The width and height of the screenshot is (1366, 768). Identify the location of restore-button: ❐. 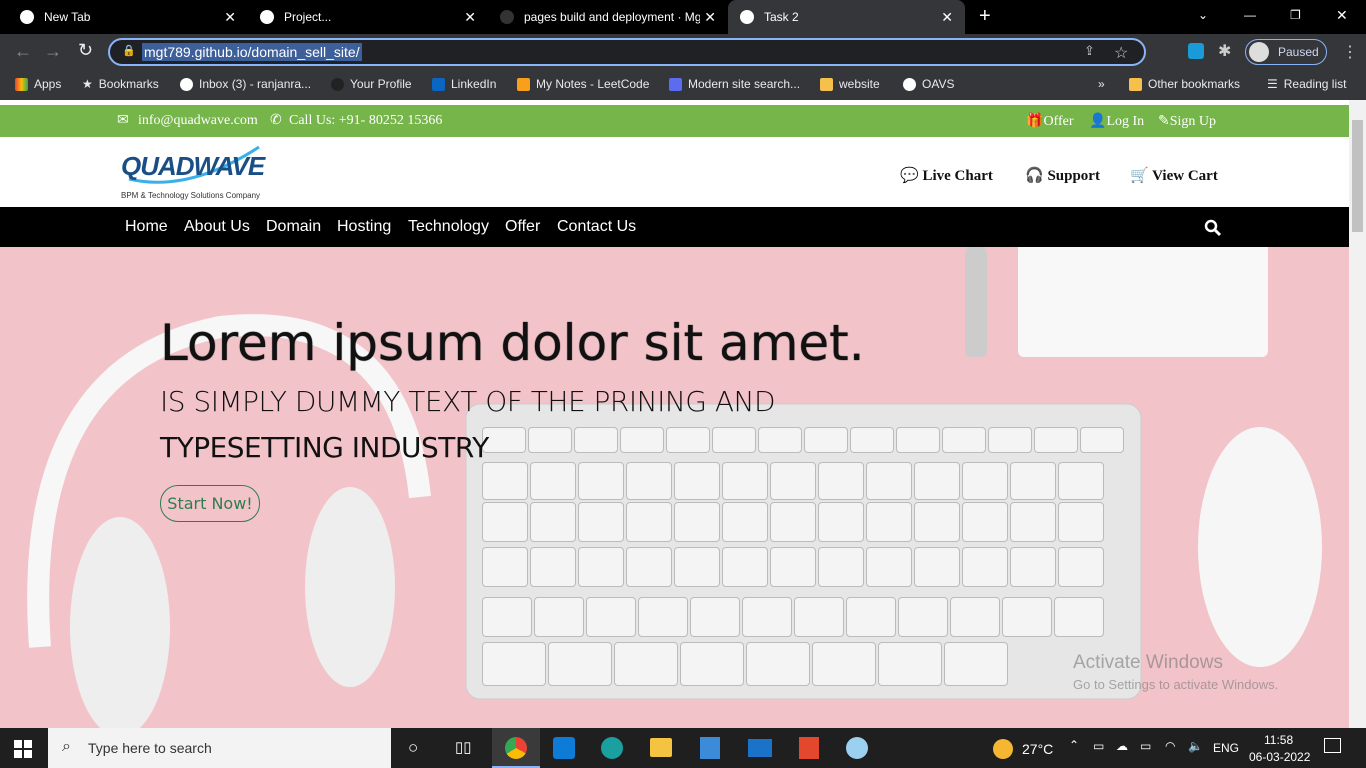
(1295, 15).